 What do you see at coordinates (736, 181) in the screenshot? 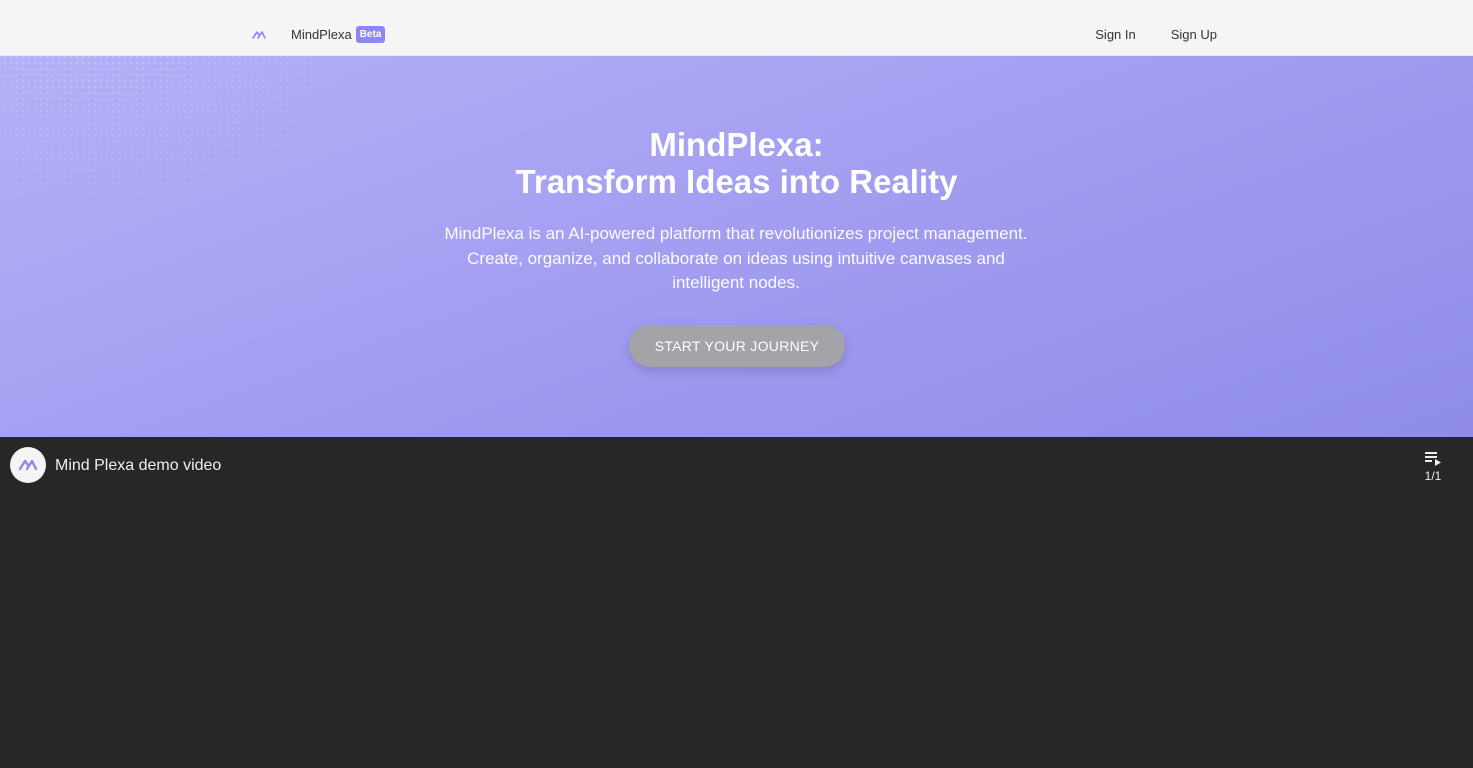
I see `hero-title-line2: Transform Ideas into Reality` at bounding box center [736, 181].